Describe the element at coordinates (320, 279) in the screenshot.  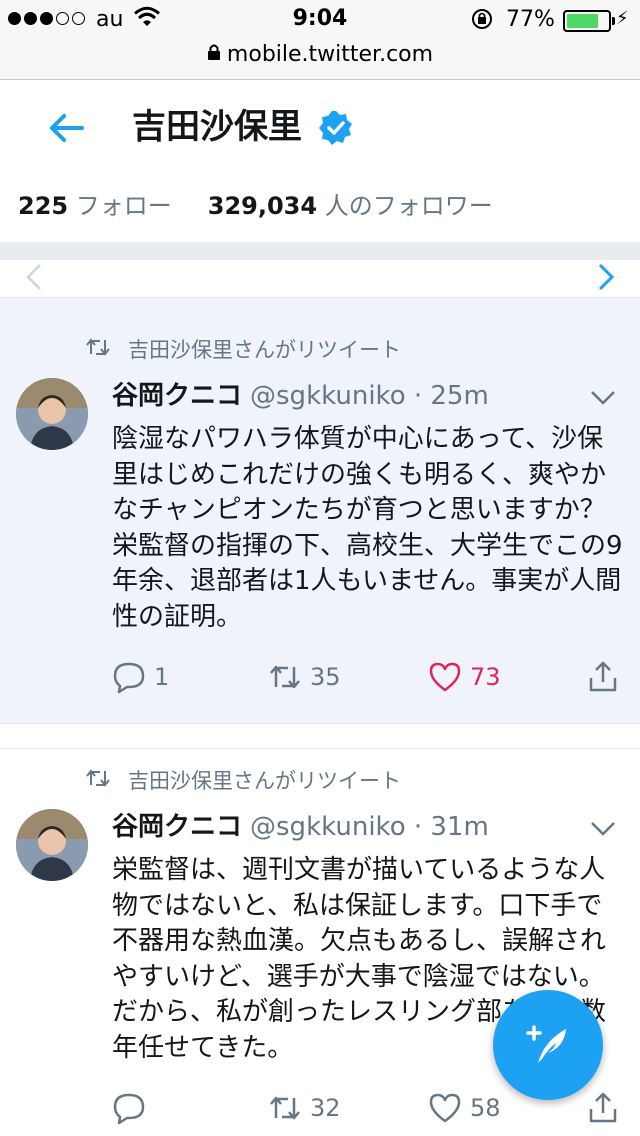
I see `carousel-pager` at that location.